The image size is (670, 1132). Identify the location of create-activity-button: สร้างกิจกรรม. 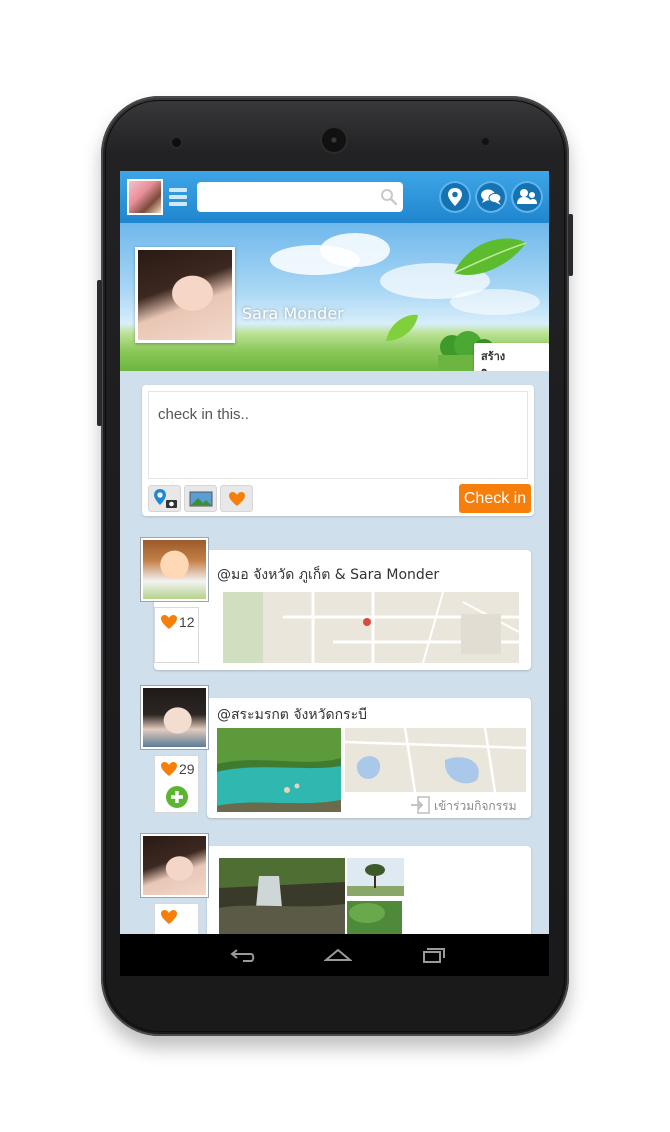
(511, 357).